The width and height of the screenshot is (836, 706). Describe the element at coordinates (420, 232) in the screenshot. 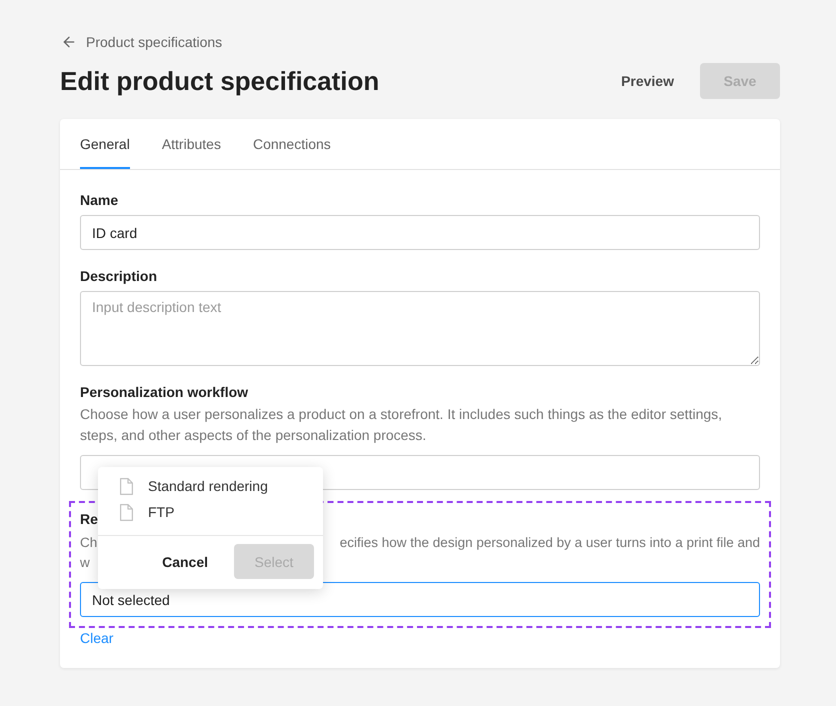

I see `name-input: ID card` at that location.